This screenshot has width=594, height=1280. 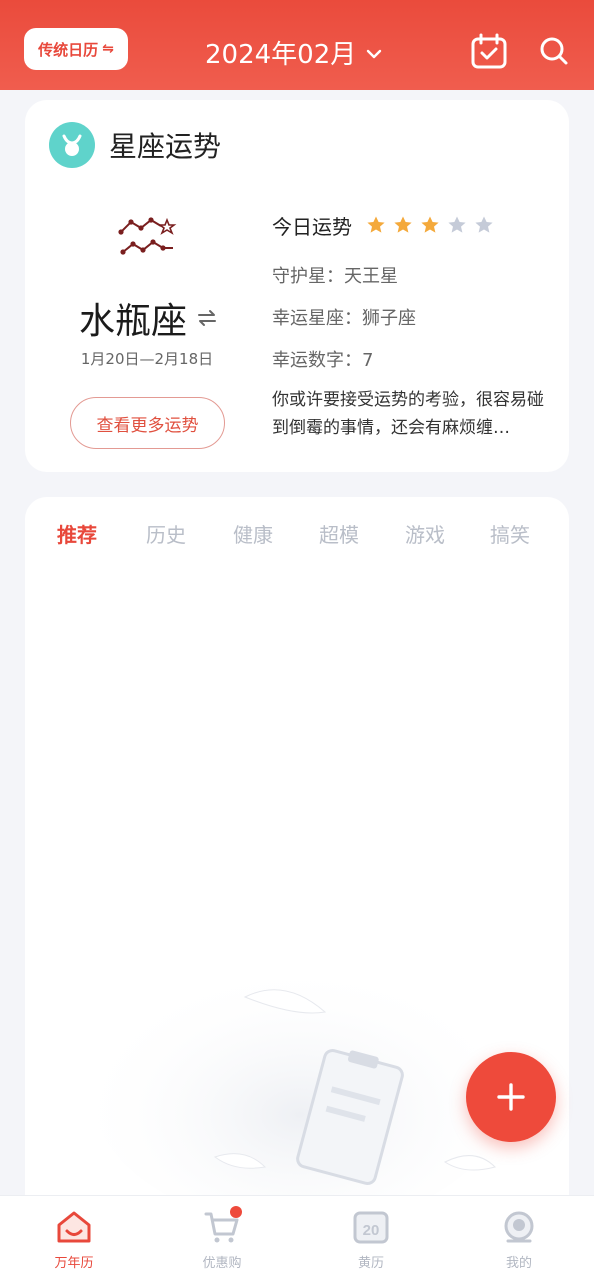 What do you see at coordinates (374, 54) in the screenshot?
I see `chevron-down-icon` at bounding box center [374, 54].